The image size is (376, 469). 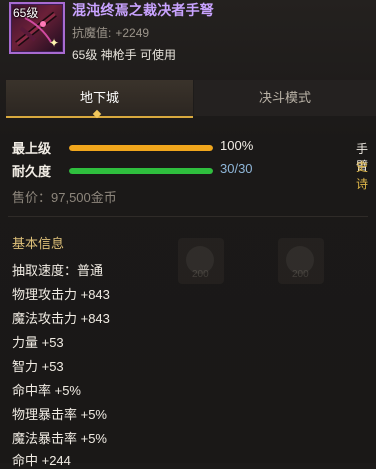 I want to click on max-level-bar-fill, so click(x=141, y=148).